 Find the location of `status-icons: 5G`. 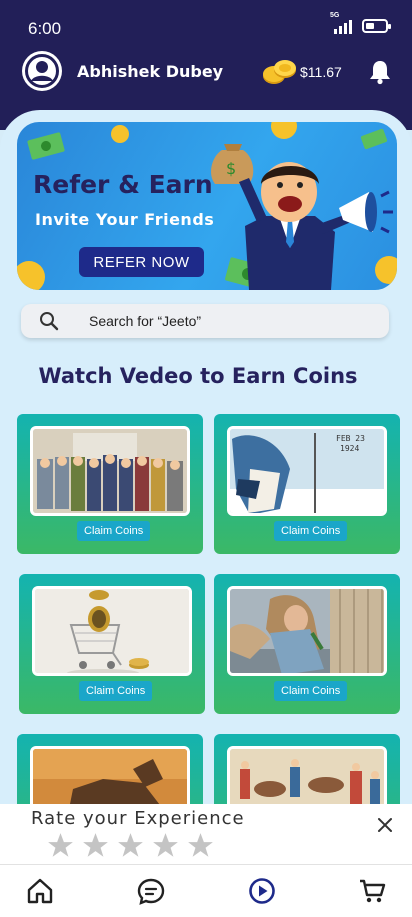

status-icons: 5G is located at coordinates (360, 23).